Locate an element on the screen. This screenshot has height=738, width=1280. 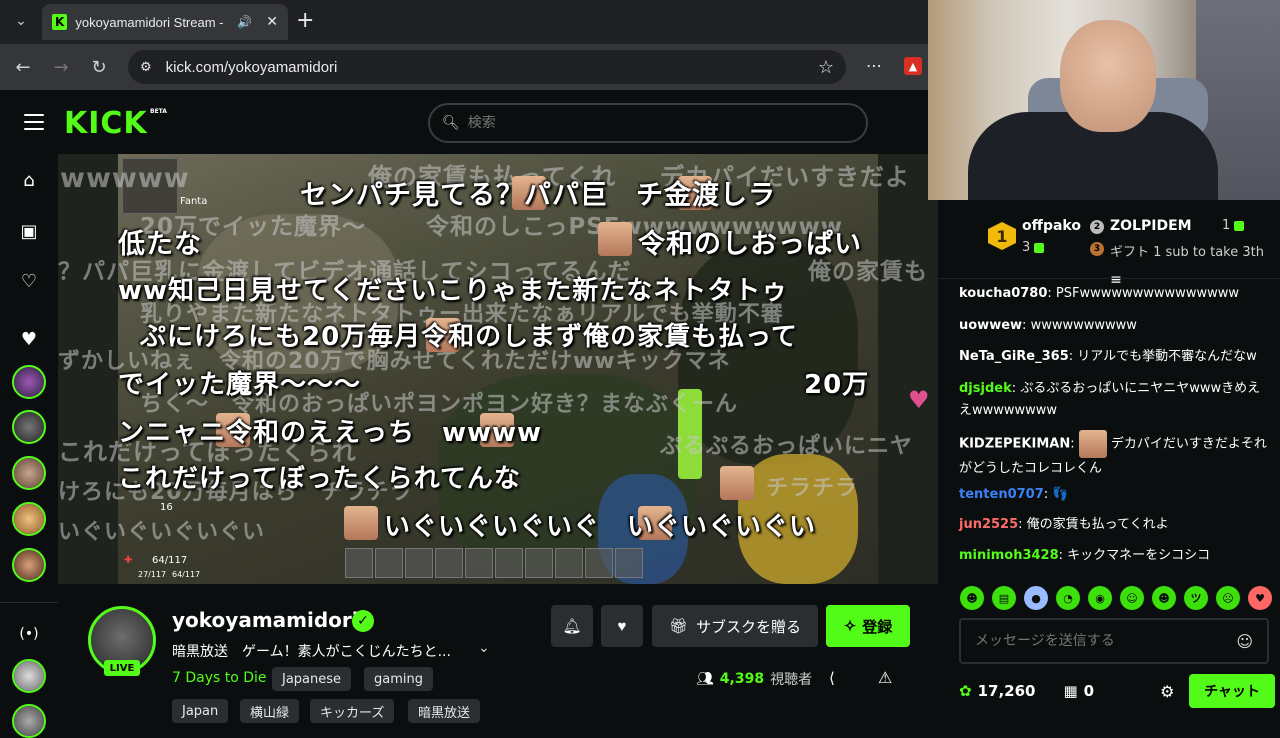
kick-logo: KICK is located at coordinates (106, 123).